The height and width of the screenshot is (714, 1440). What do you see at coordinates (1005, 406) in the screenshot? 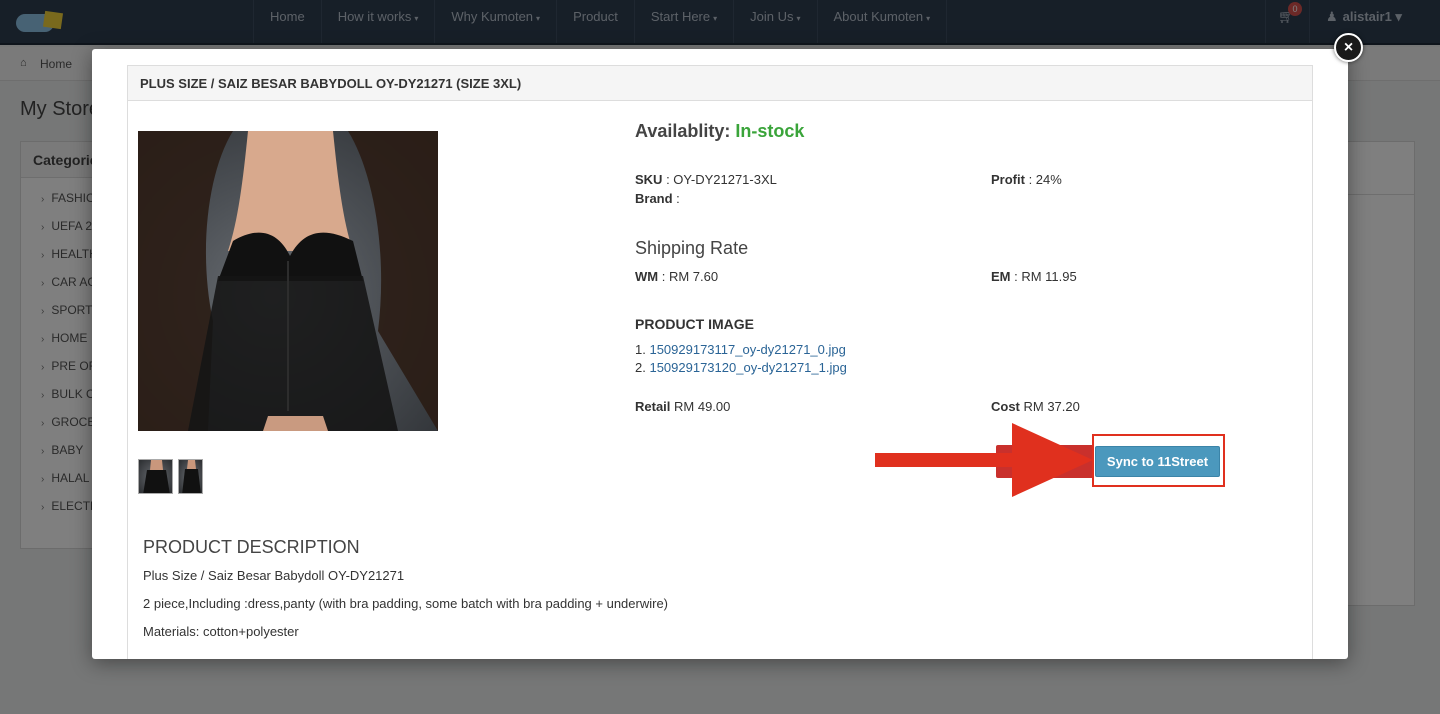
I see `cost-label: Cost` at bounding box center [1005, 406].